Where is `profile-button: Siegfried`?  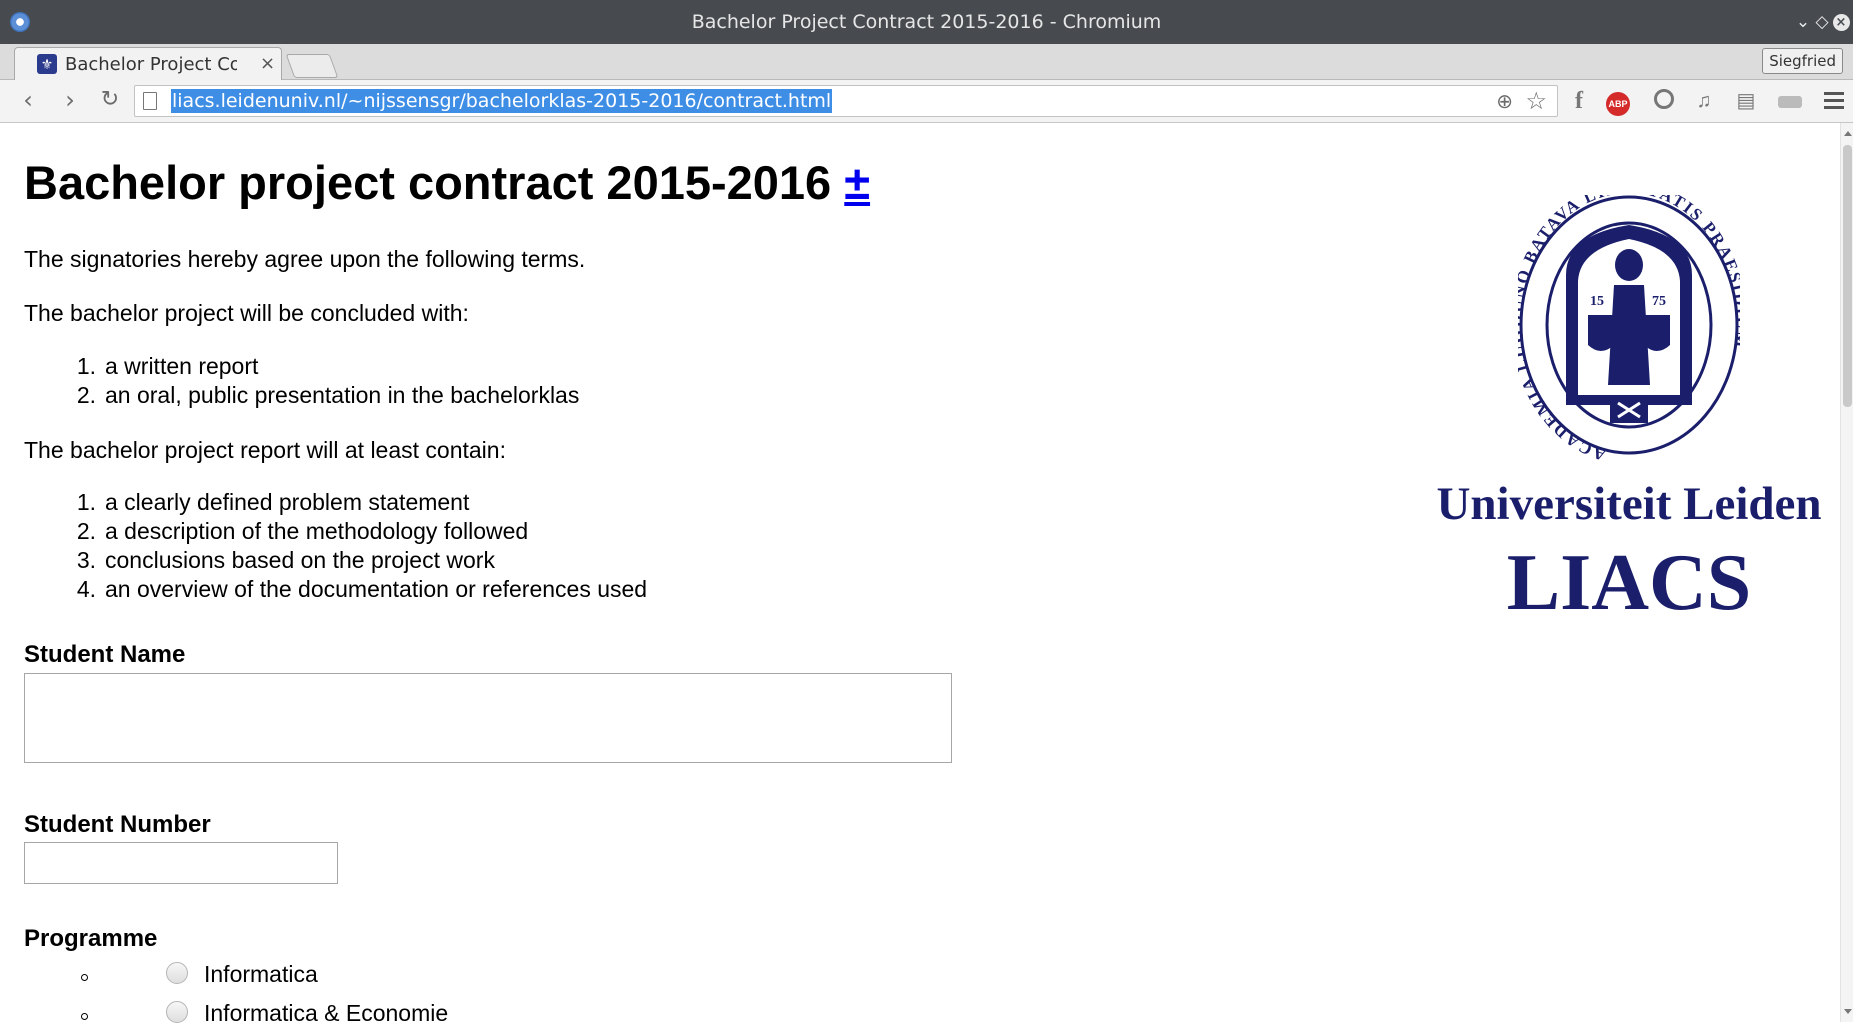
profile-button: Siegfried is located at coordinates (1802, 61).